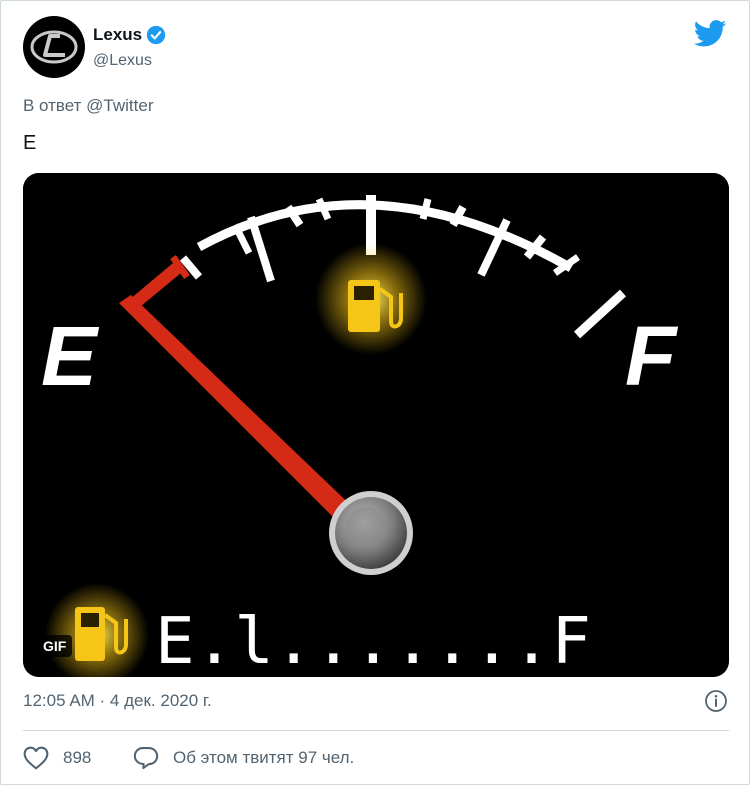  Describe the element at coordinates (70, 356) in the screenshot. I see `gauge-left-label: E` at that location.